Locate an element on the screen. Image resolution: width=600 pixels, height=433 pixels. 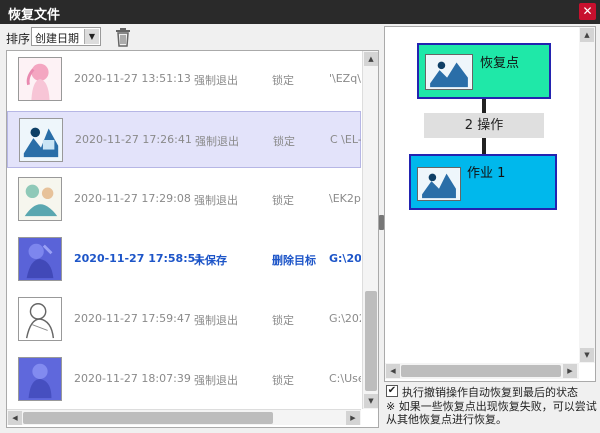
row-action: 删除目标 is located at coordinates (294, 260).